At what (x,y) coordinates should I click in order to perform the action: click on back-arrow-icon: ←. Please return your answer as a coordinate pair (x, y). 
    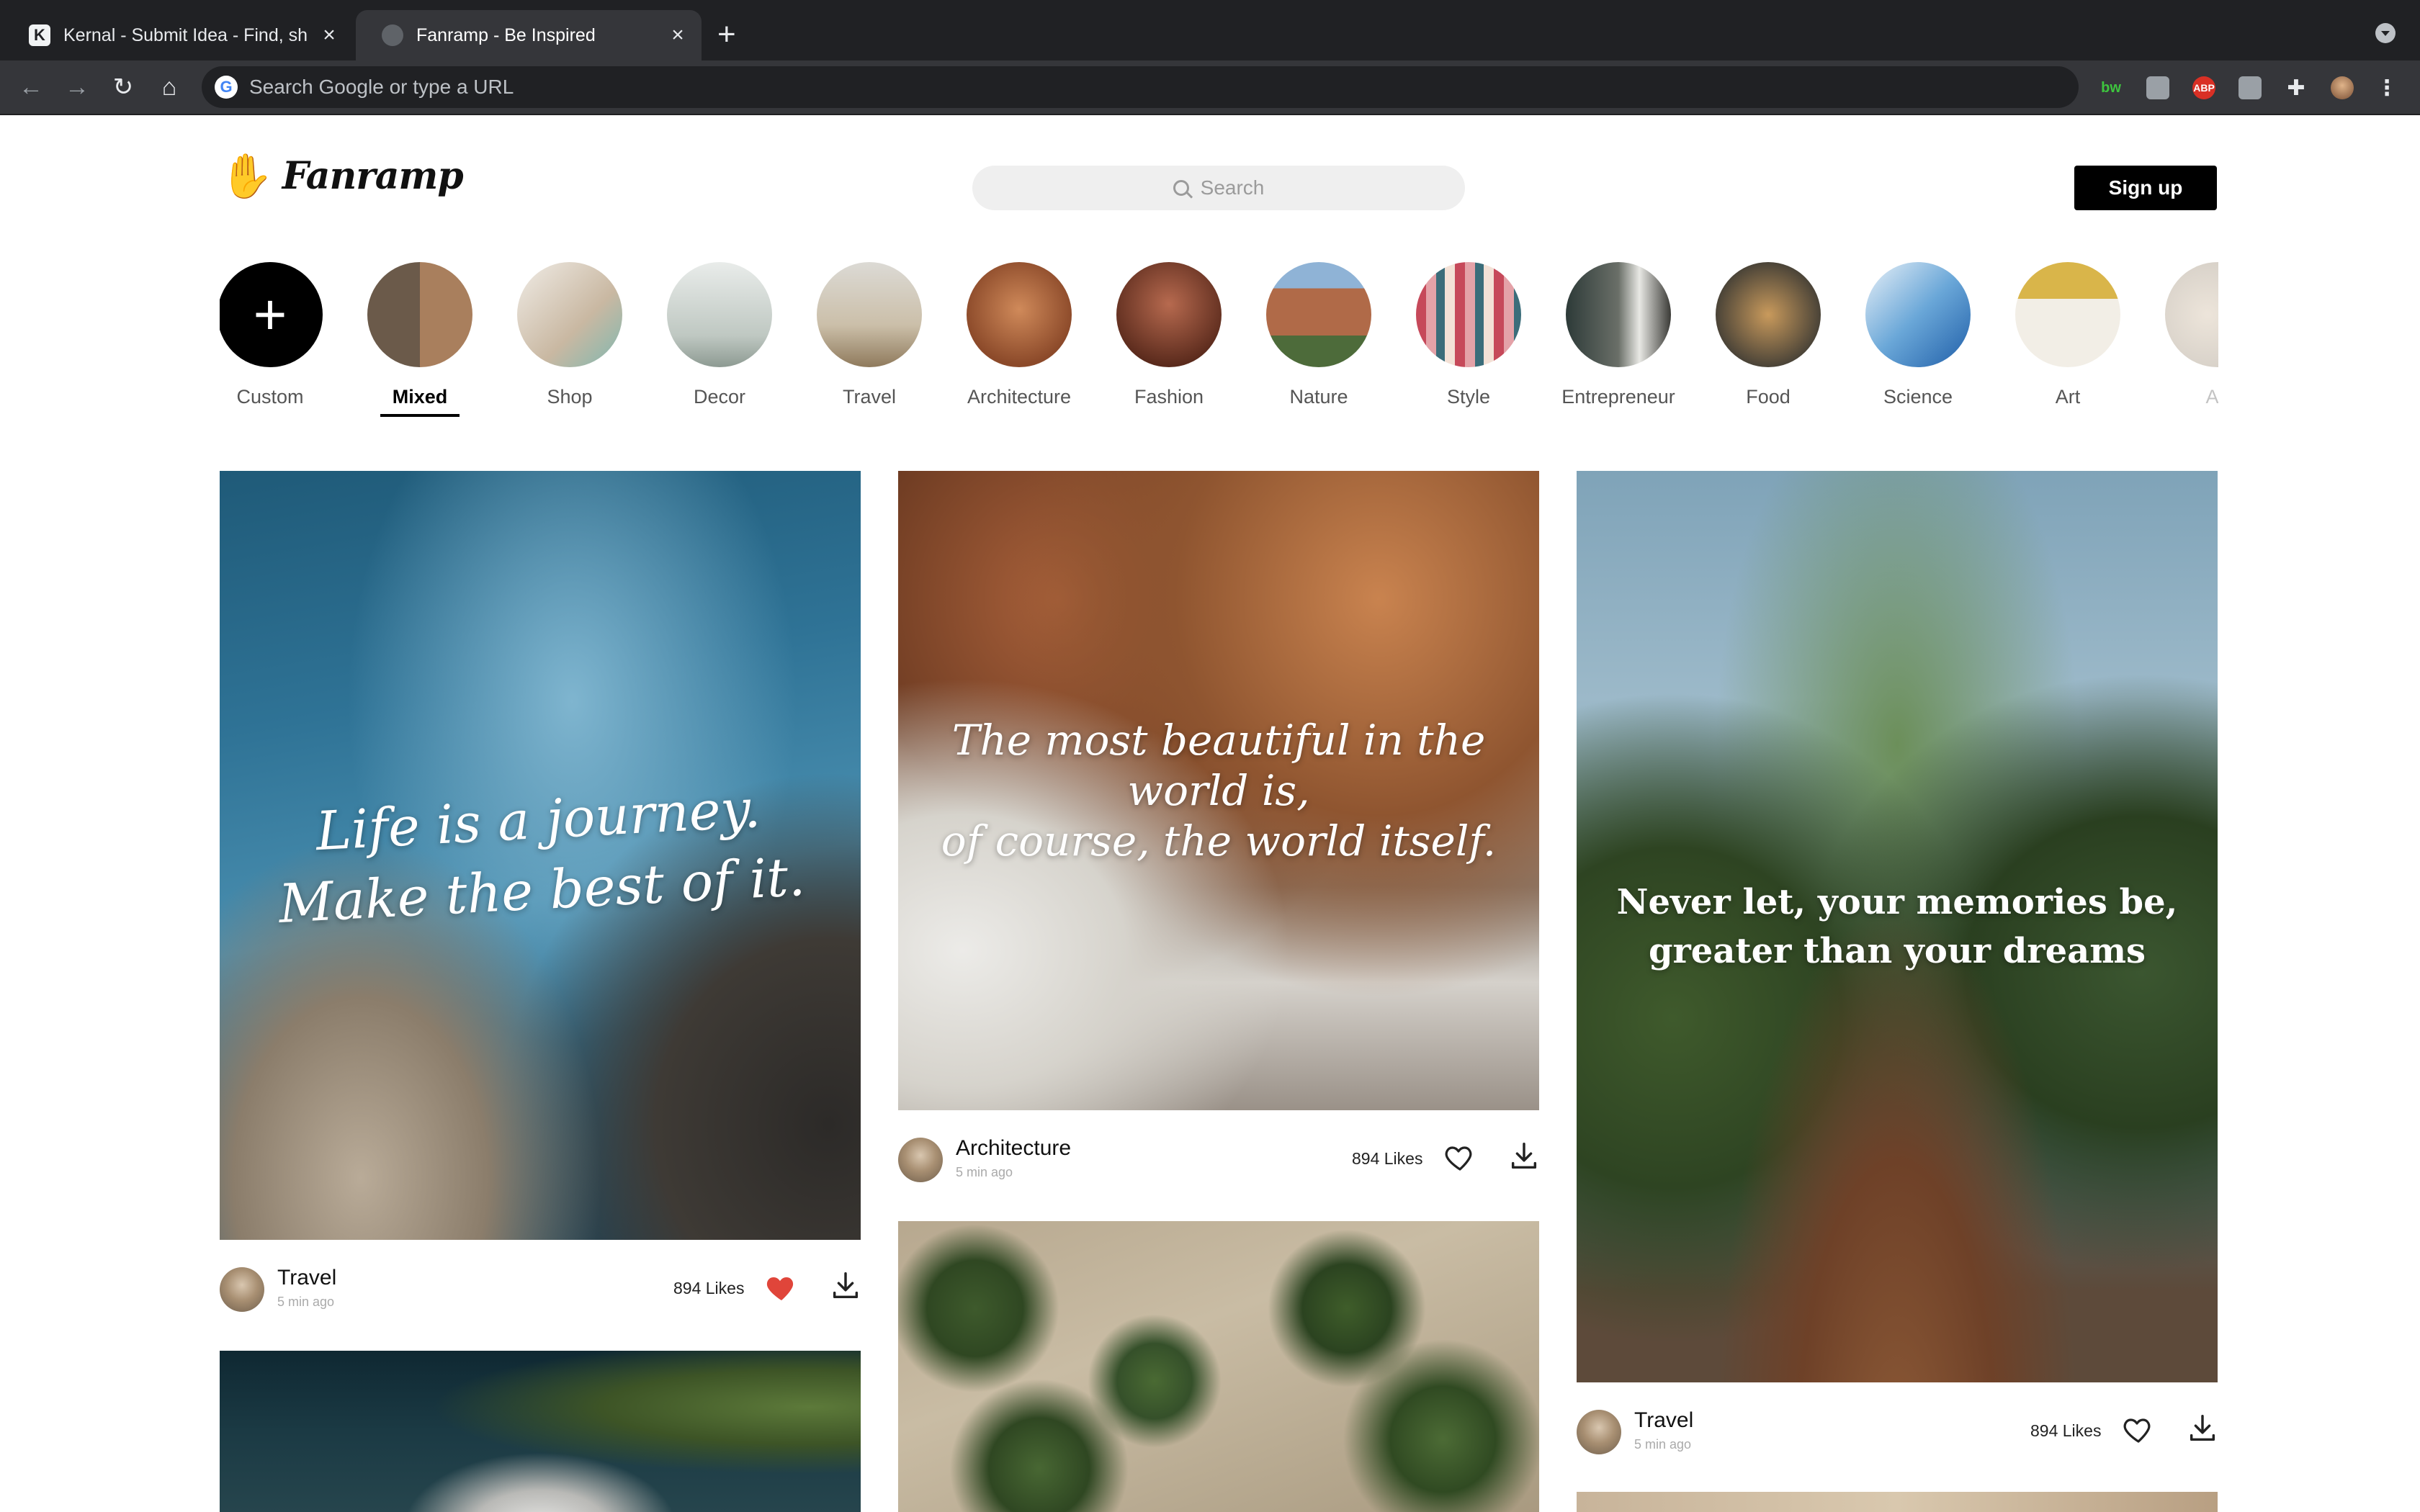
    Looking at the image, I should click on (31, 87).